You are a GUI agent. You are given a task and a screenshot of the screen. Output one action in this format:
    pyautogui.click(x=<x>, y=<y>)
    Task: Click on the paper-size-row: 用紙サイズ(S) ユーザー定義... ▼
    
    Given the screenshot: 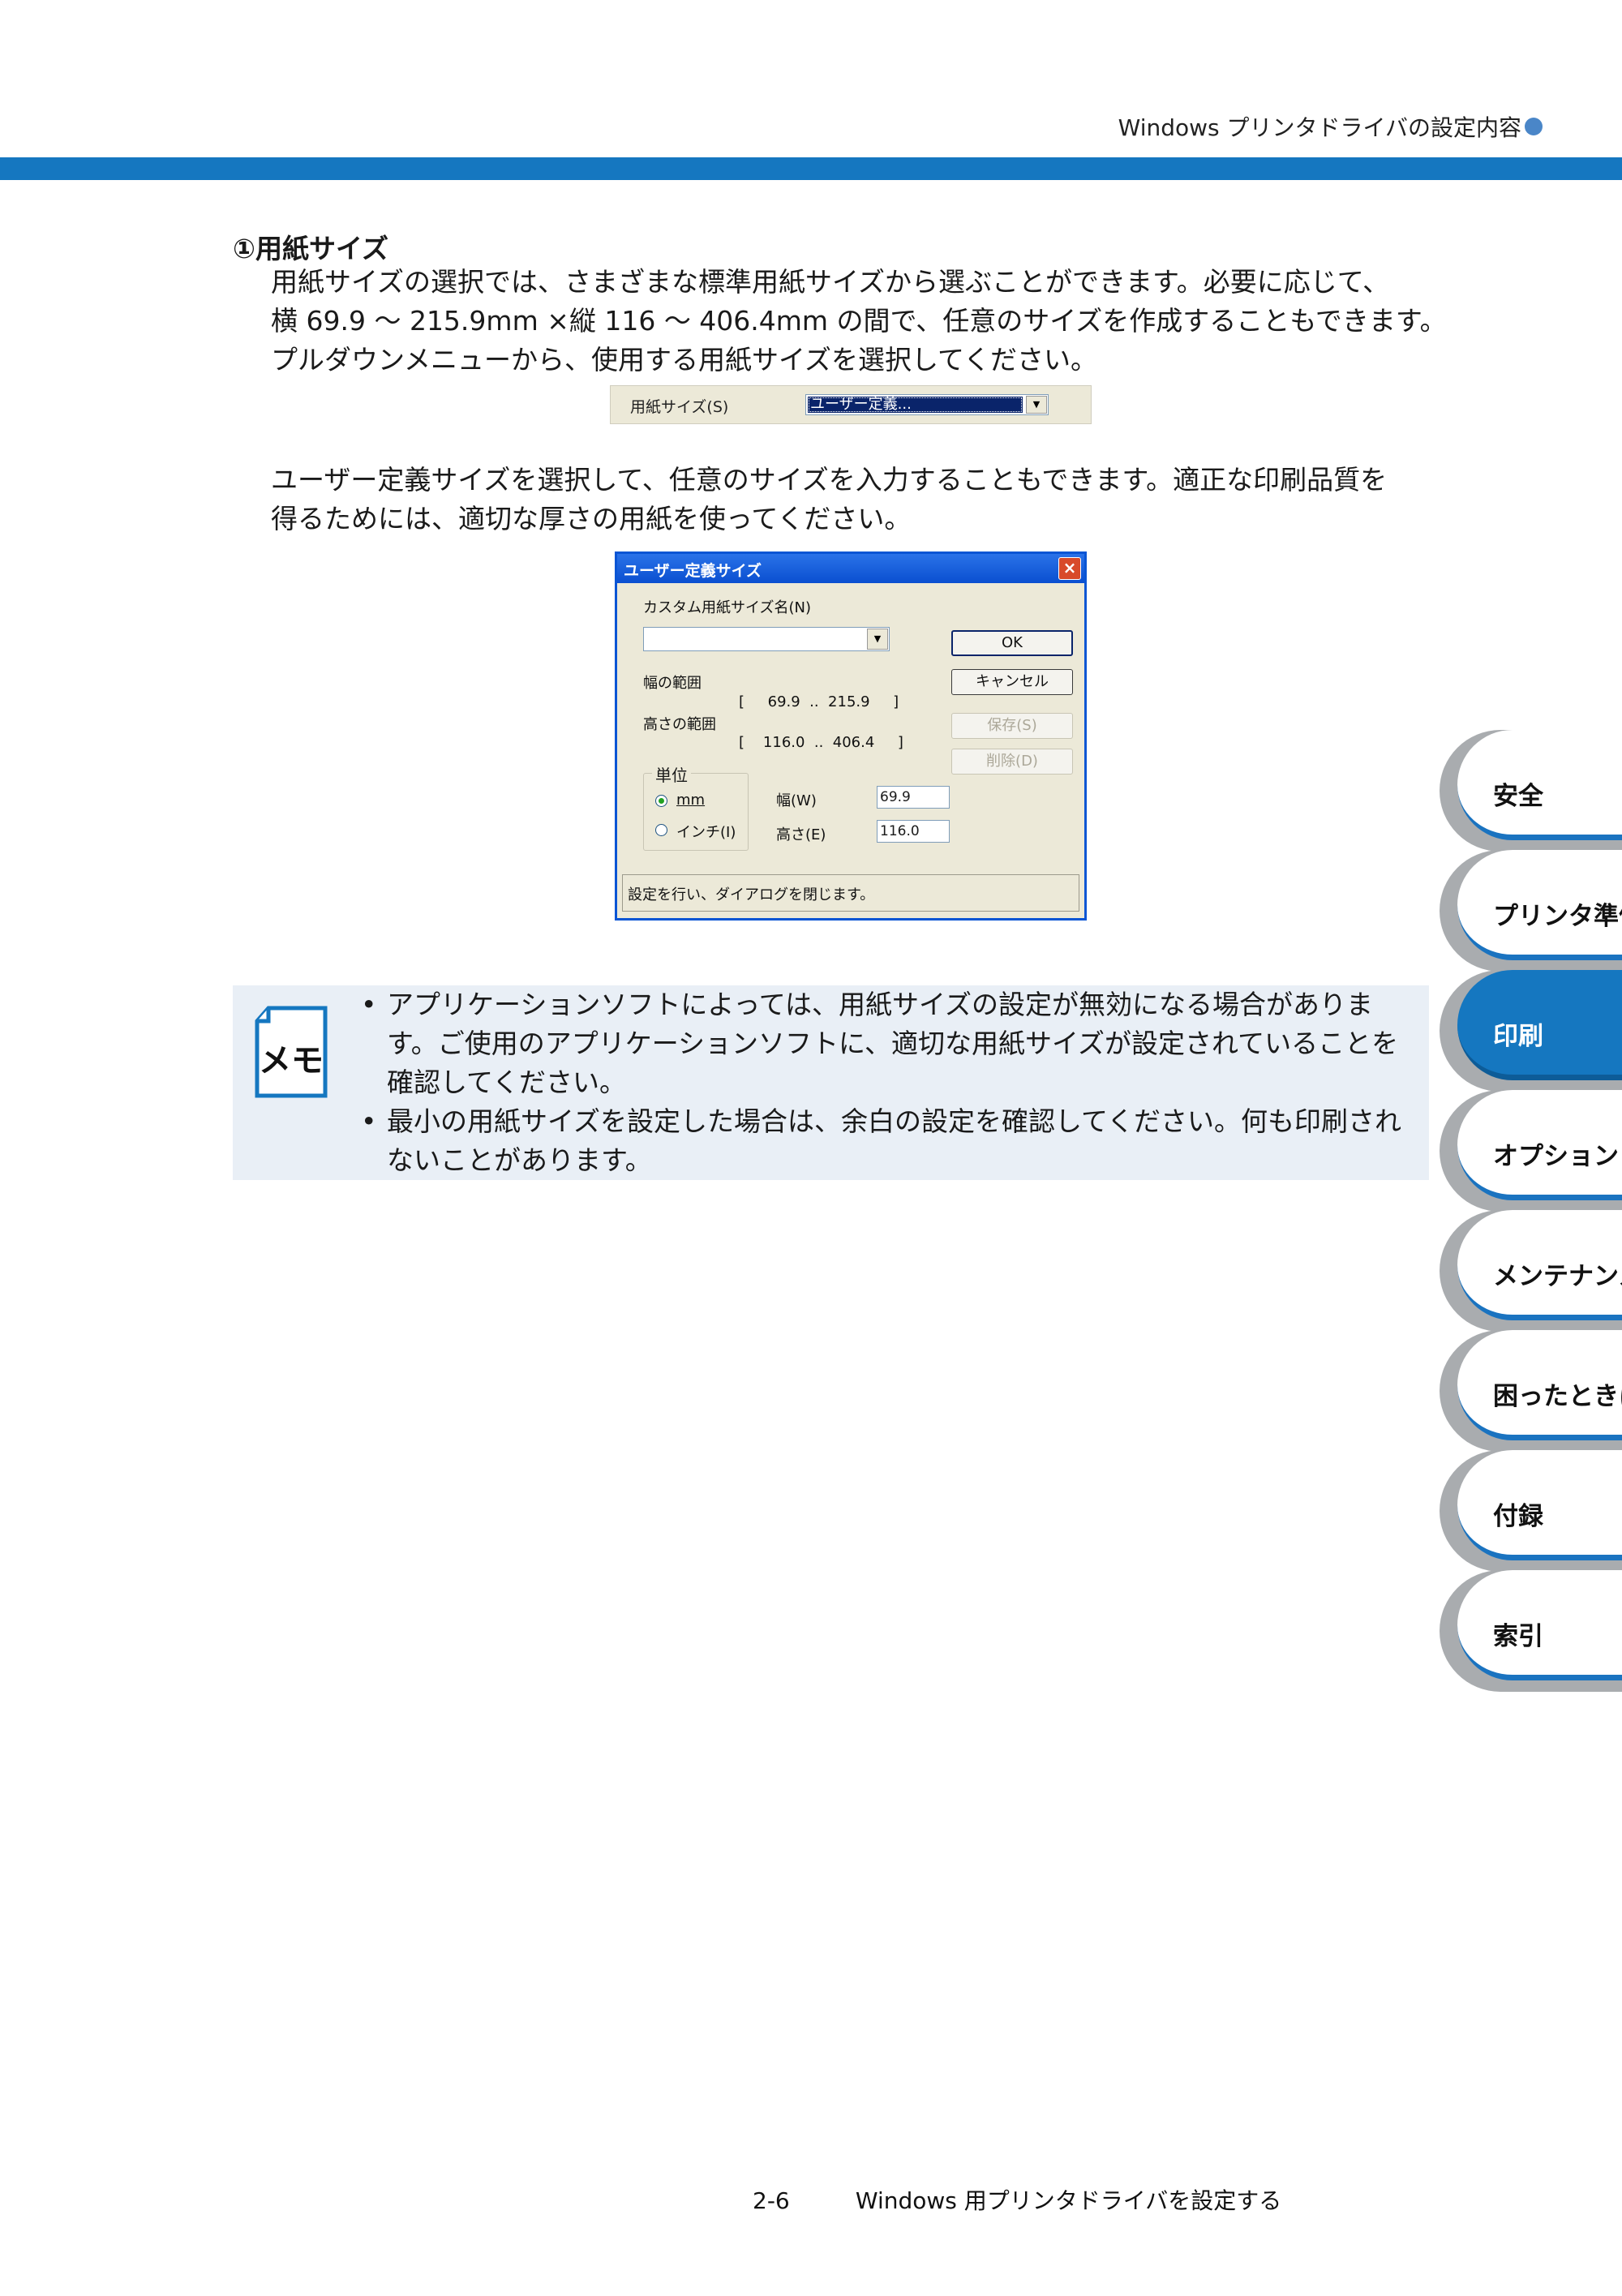 What is the action you would take?
    pyautogui.click(x=851, y=404)
    